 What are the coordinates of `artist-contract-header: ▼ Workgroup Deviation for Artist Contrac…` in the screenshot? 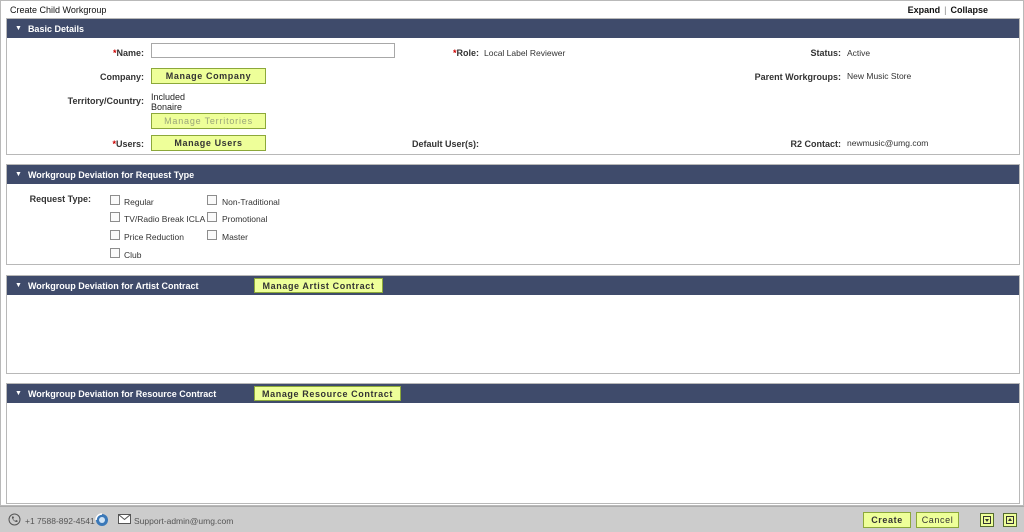 It's located at (513, 285).